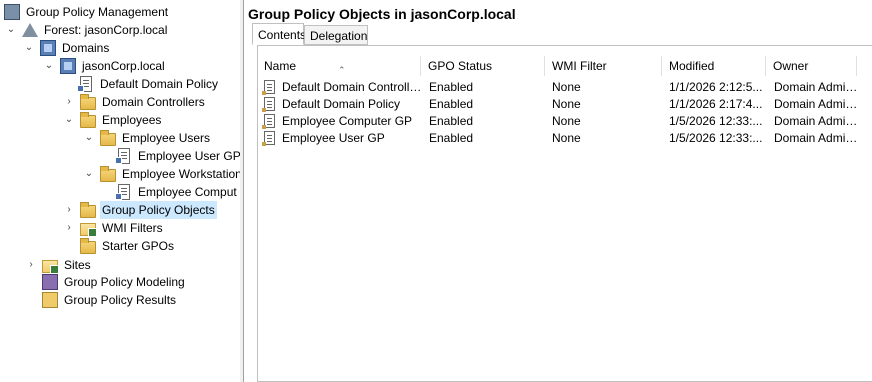  What do you see at coordinates (77, 265) in the screenshot?
I see `tree-label: Sites` at bounding box center [77, 265].